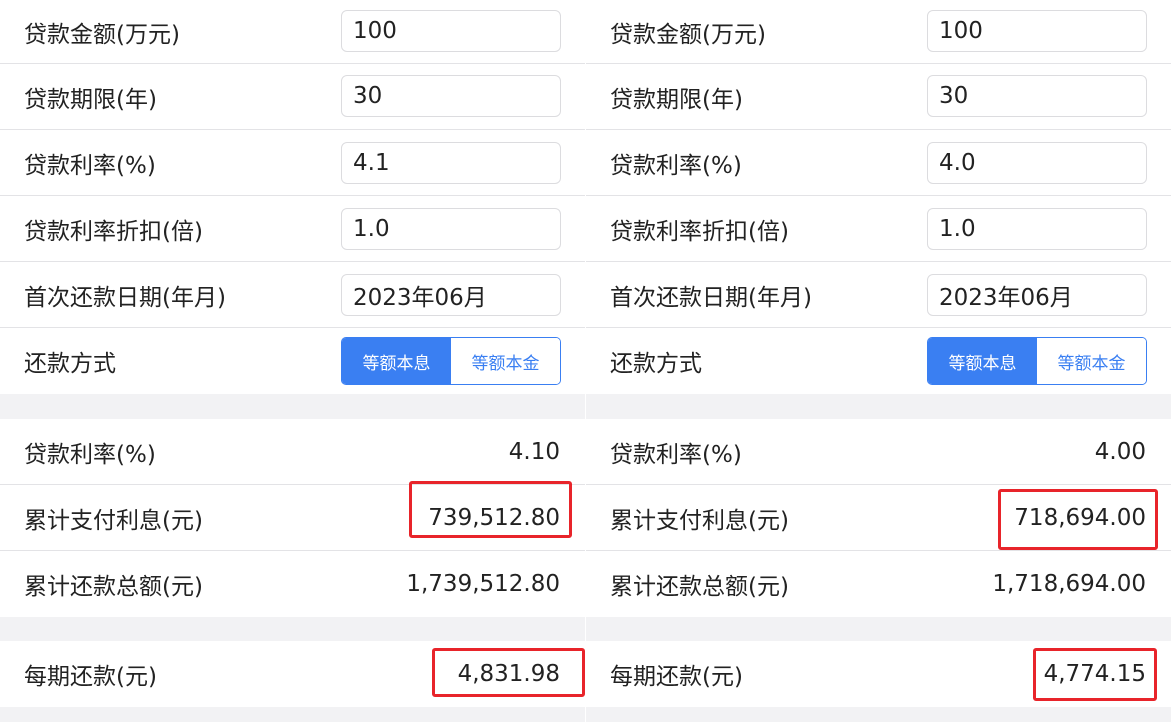 The width and height of the screenshot is (1171, 722). Describe the element at coordinates (1080, 518) in the screenshot. I see `total-interest-value: 718,694.00` at that location.